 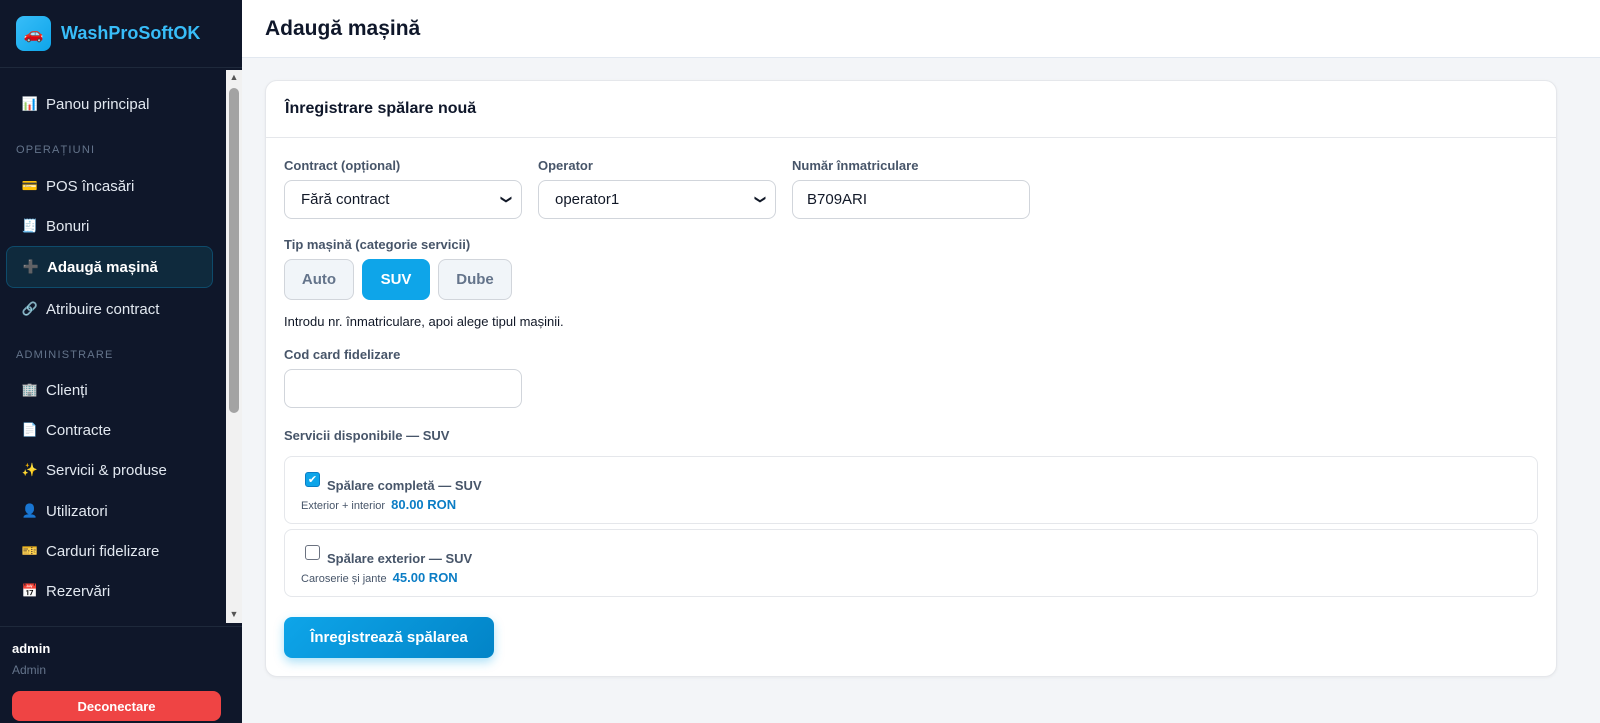 I want to click on calendar-icon: 📅, so click(x=30, y=590).